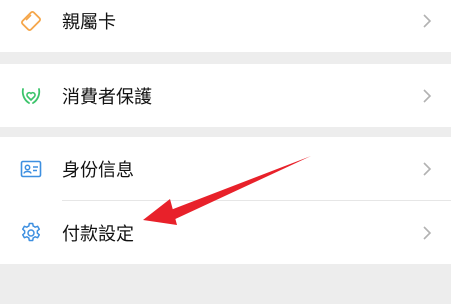  Describe the element at coordinates (89, 22) in the screenshot. I see `menu-item-label: 親屬卡` at that location.